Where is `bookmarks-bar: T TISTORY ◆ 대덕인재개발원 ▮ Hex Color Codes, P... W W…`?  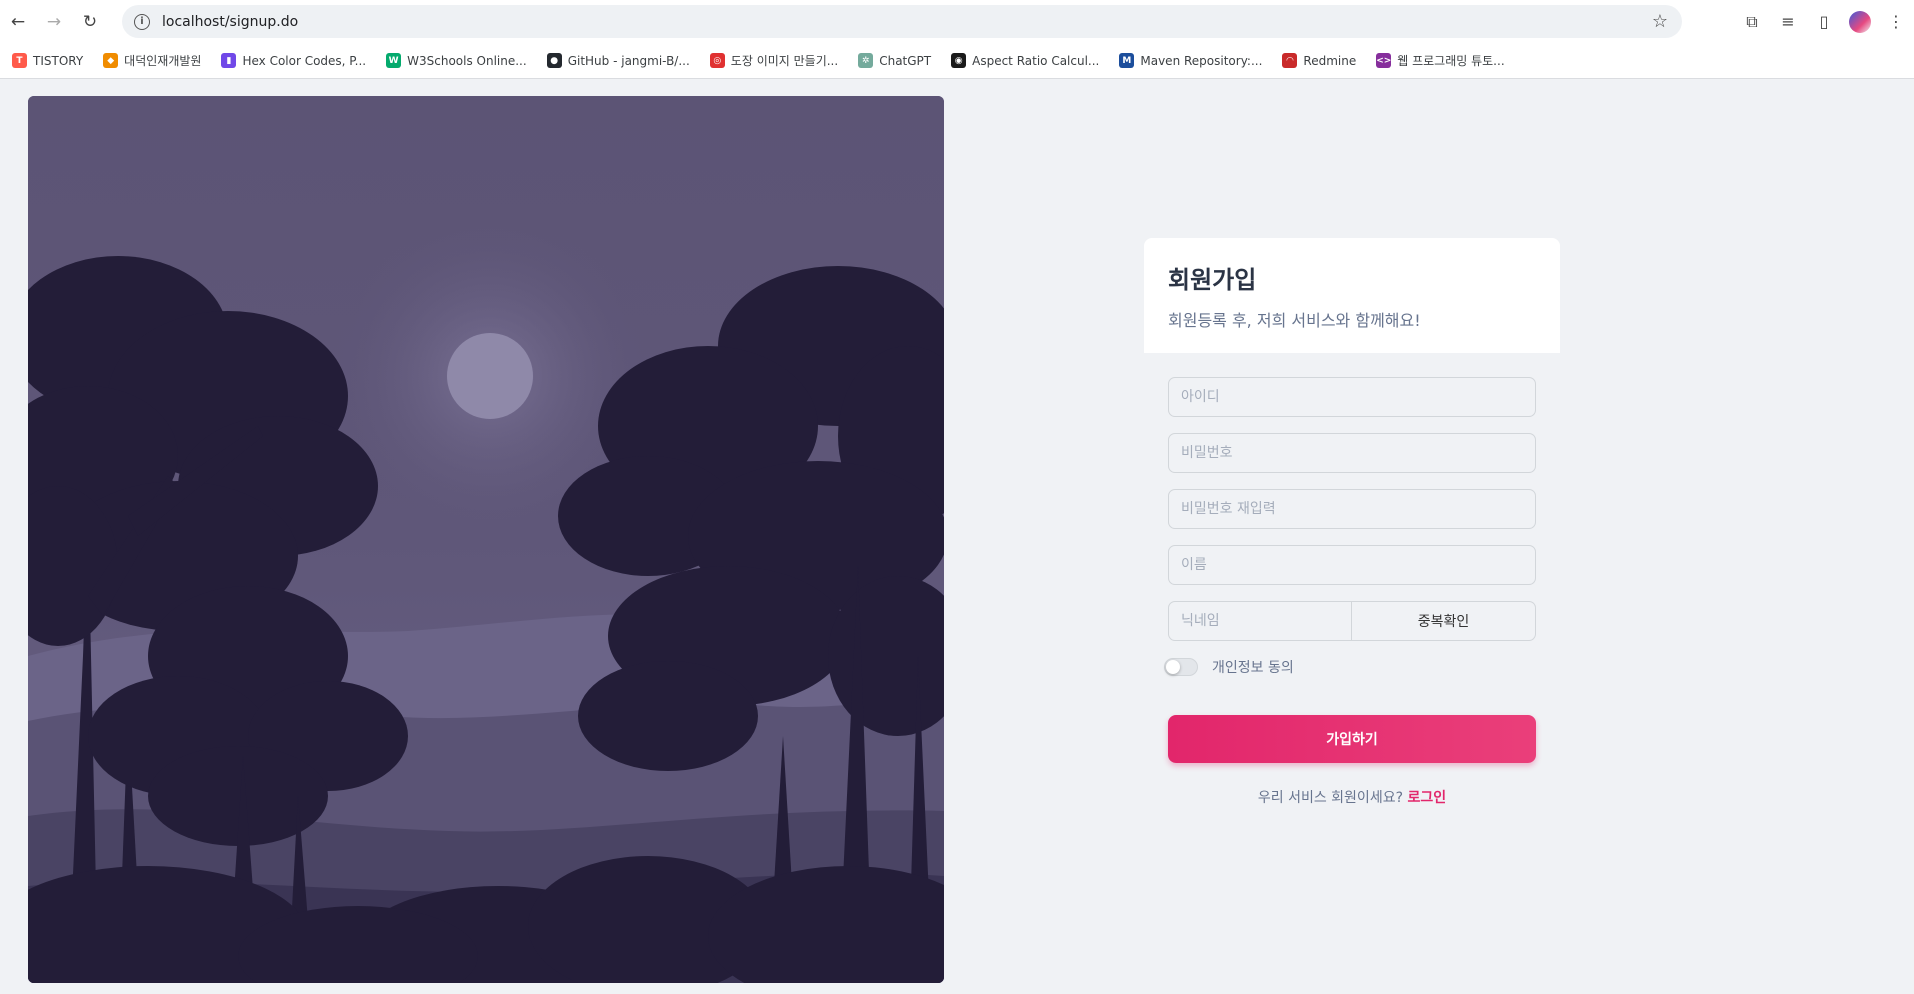
bookmarks-bar: T TISTORY ◆ 대덕인재개발원 ▮ Hex Color Codes, P... W W… is located at coordinates (957, 61).